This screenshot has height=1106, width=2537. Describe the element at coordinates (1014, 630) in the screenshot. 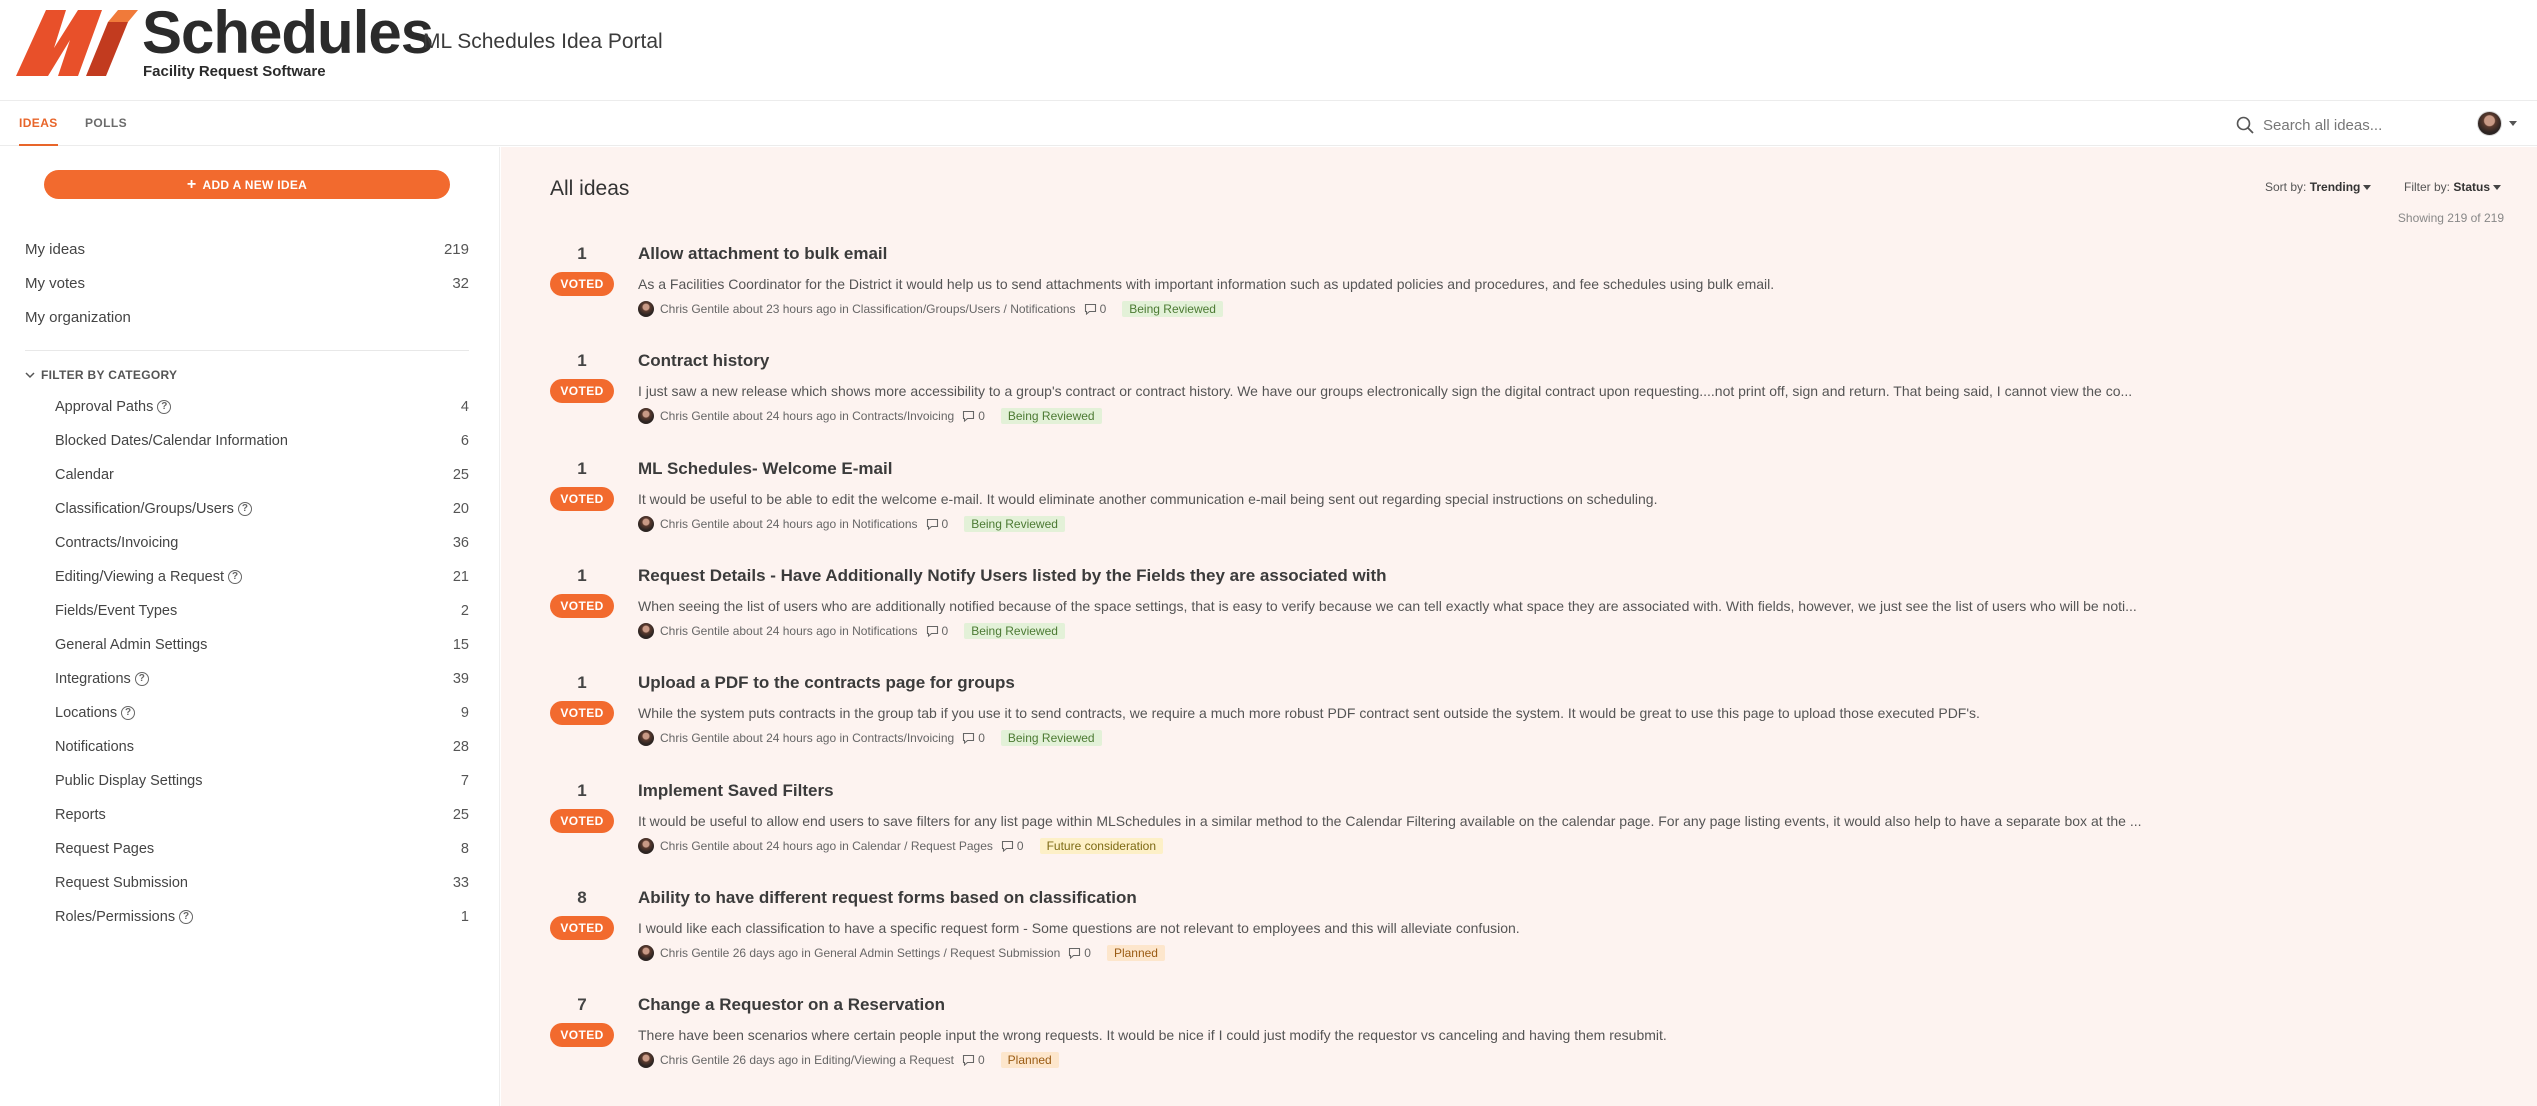

I see `status-badge: Being Reviewed` at that location.